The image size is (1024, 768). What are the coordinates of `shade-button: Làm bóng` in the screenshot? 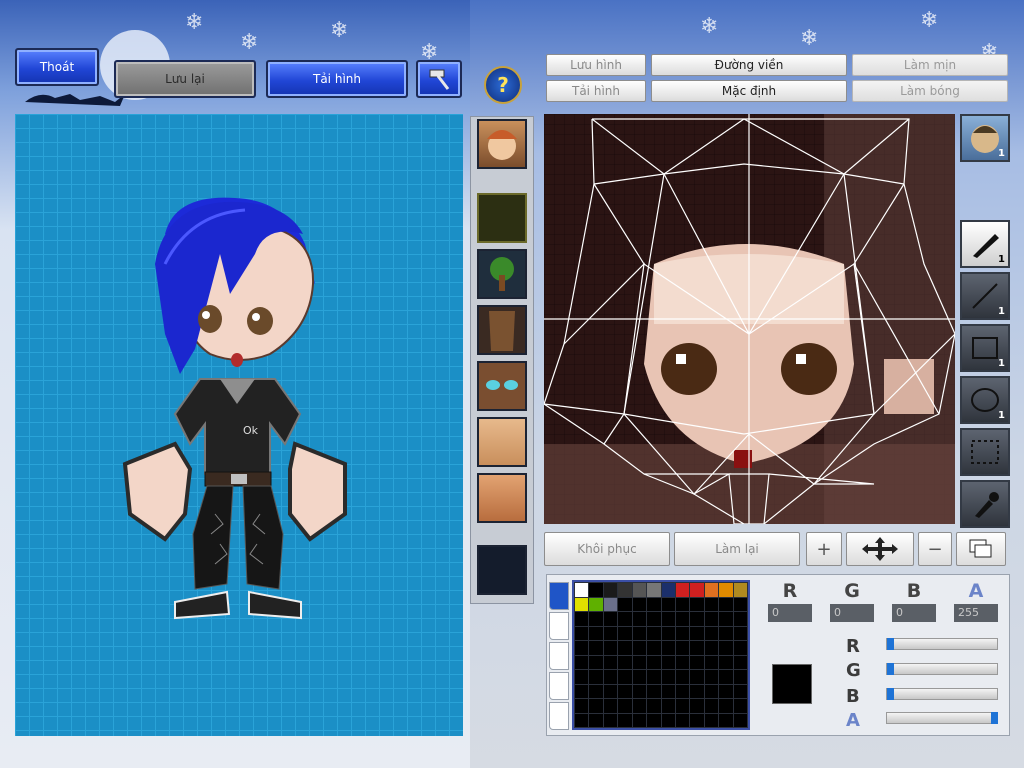 It's located at (930, 91).